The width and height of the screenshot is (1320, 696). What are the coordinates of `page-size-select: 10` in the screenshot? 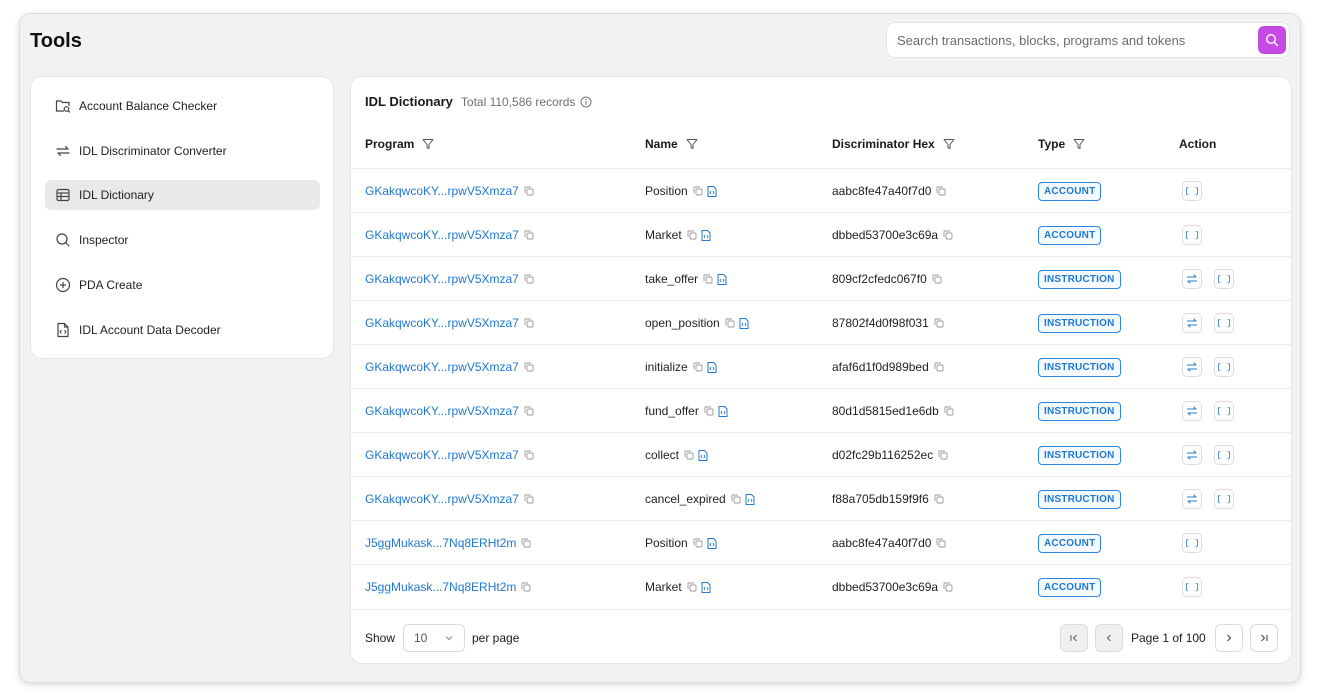 It's located at (434, 638).